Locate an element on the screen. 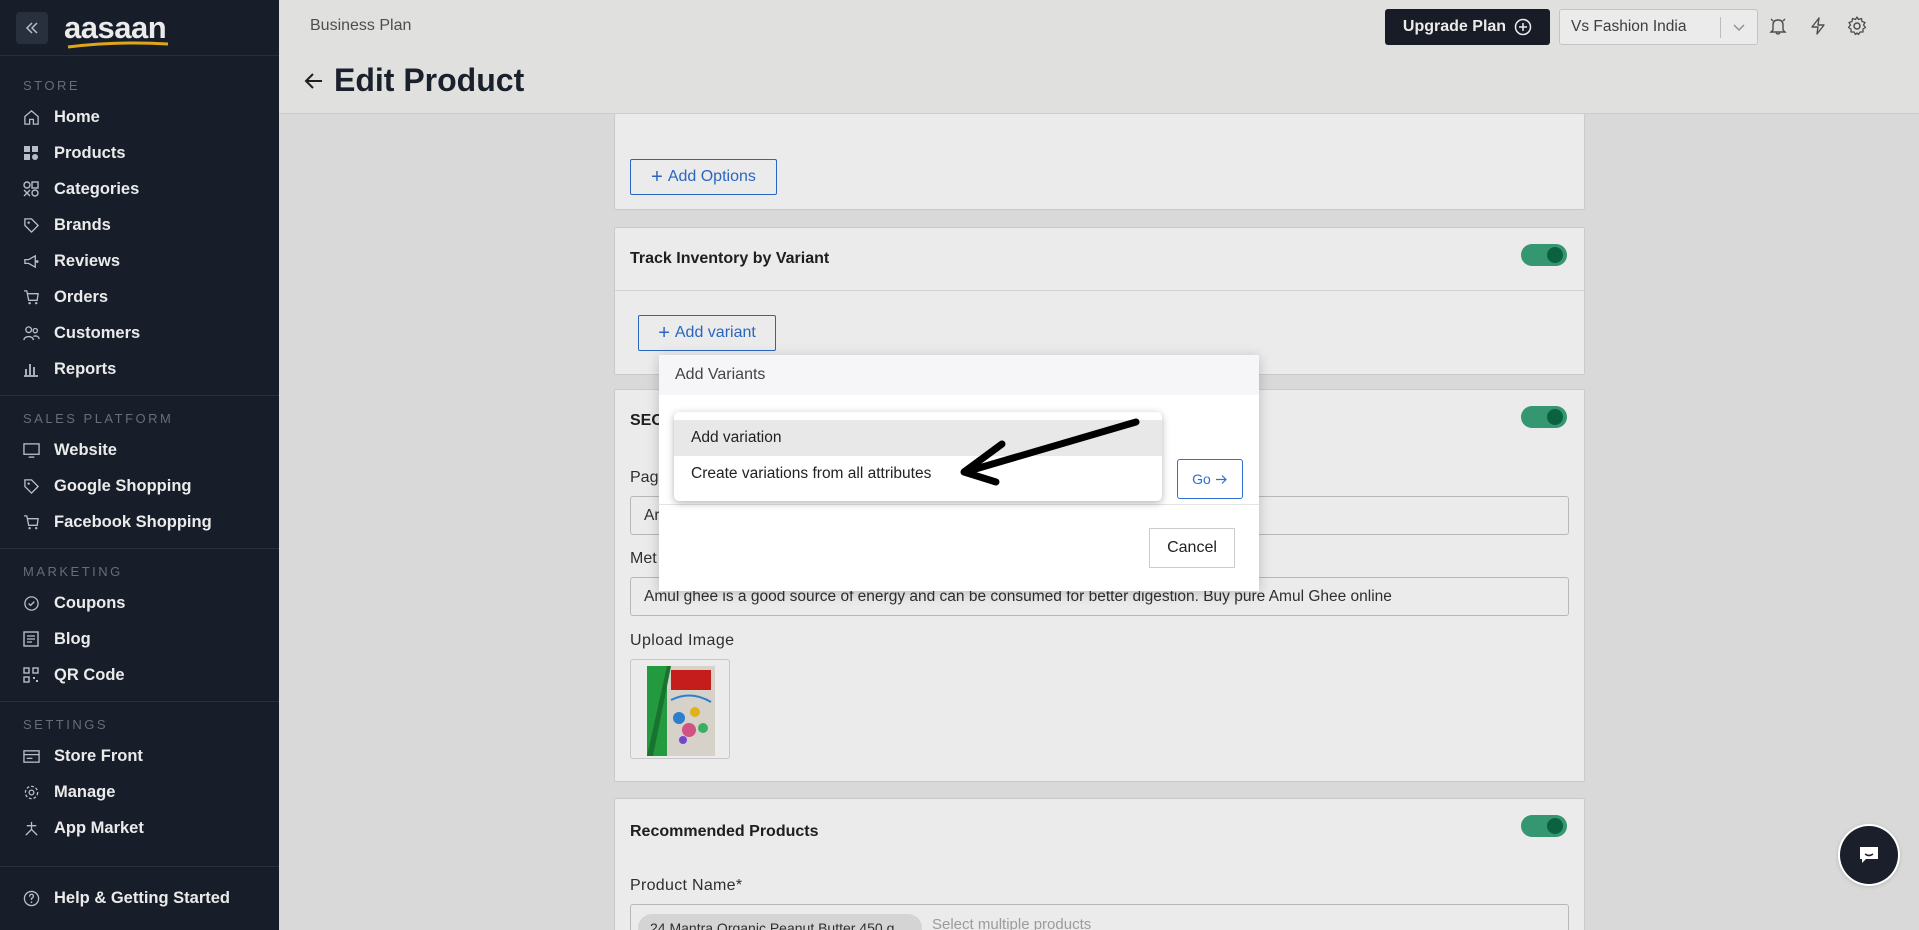  modal-header: Add Variants is located at coordinates (959, 375).